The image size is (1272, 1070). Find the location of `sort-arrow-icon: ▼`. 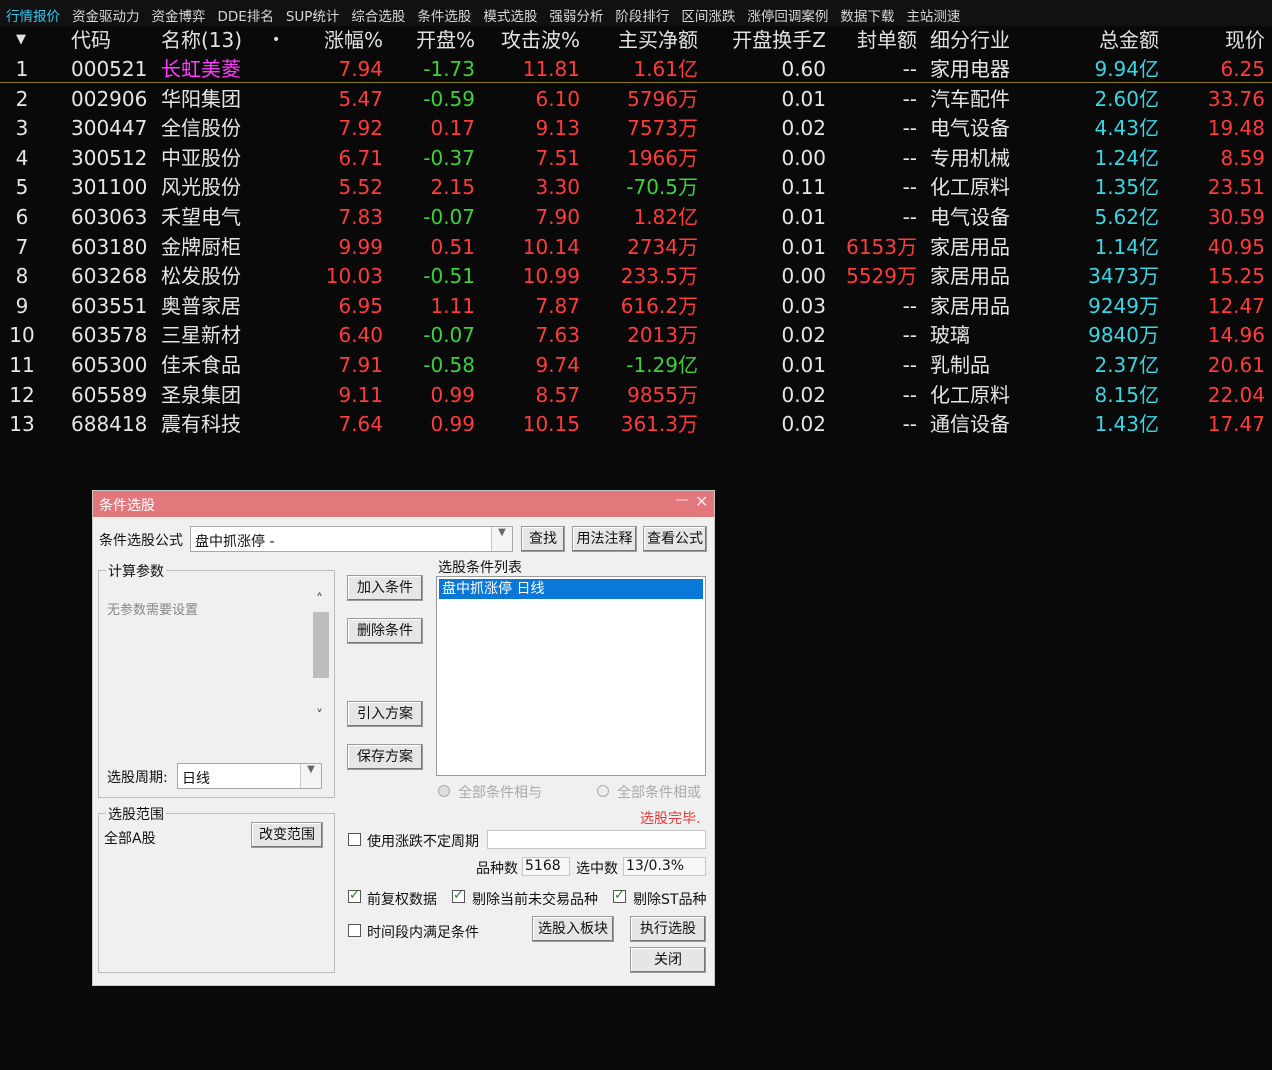

sort-arrow-icon: ▼ is located at coordinates (21, 40).